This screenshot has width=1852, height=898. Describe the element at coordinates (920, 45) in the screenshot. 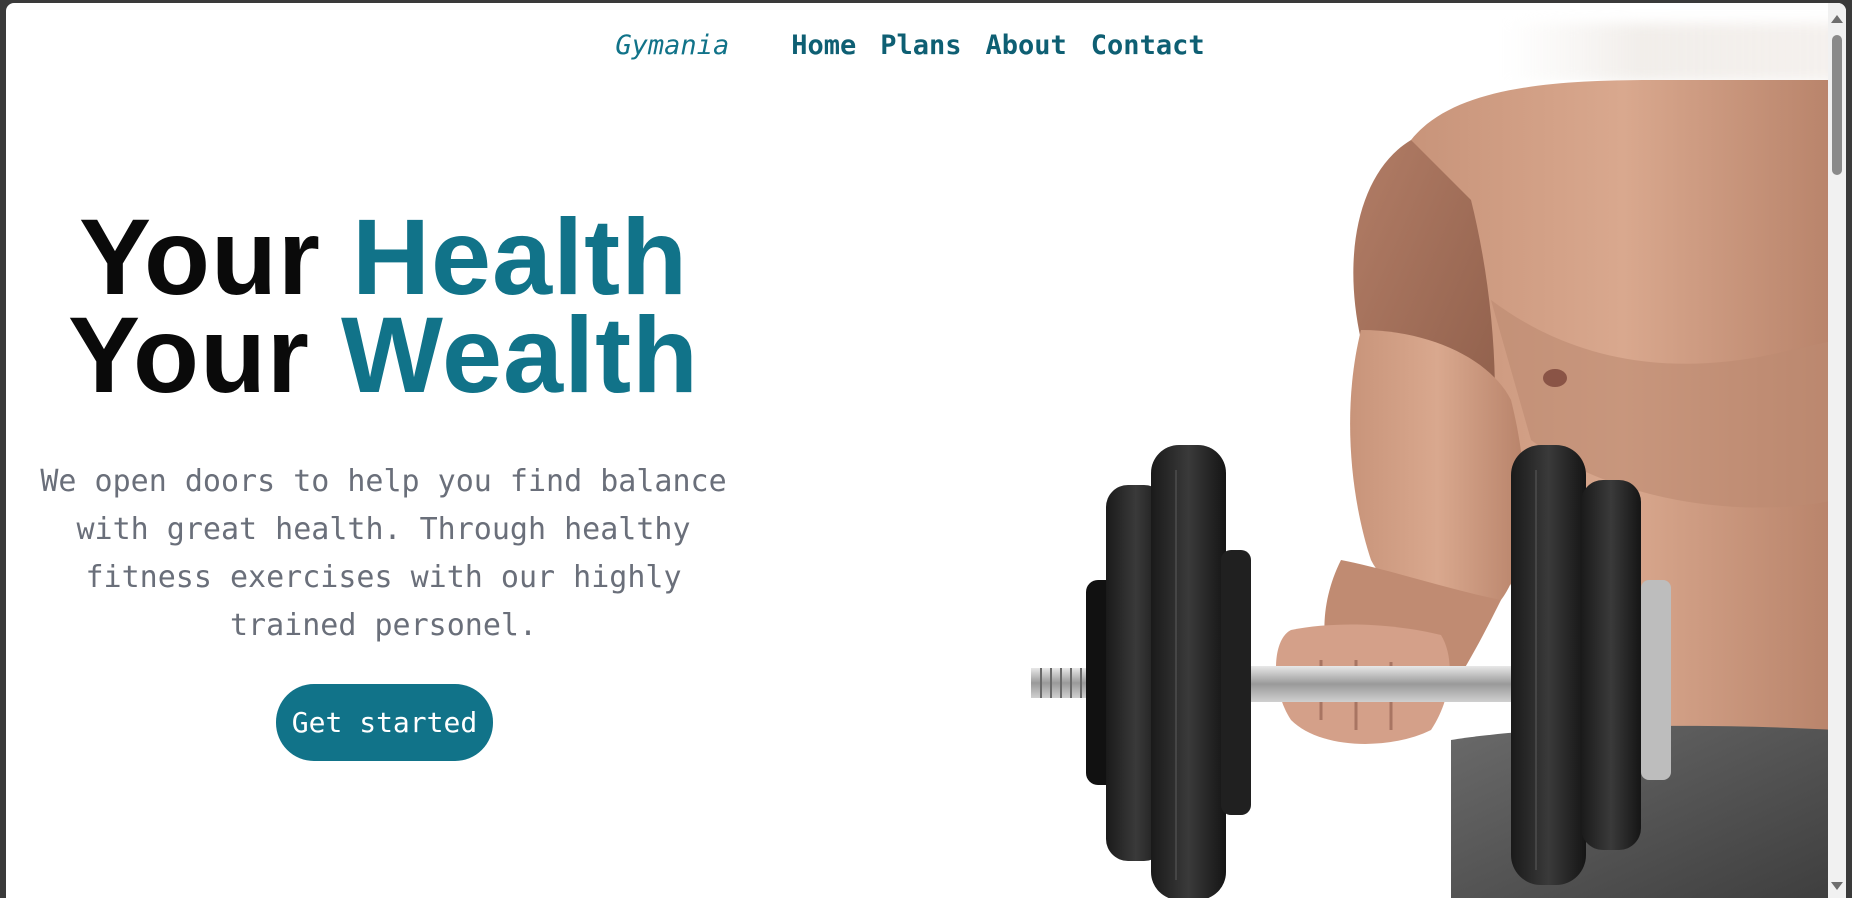

I see `nav-link-plans: Plans` at that location.